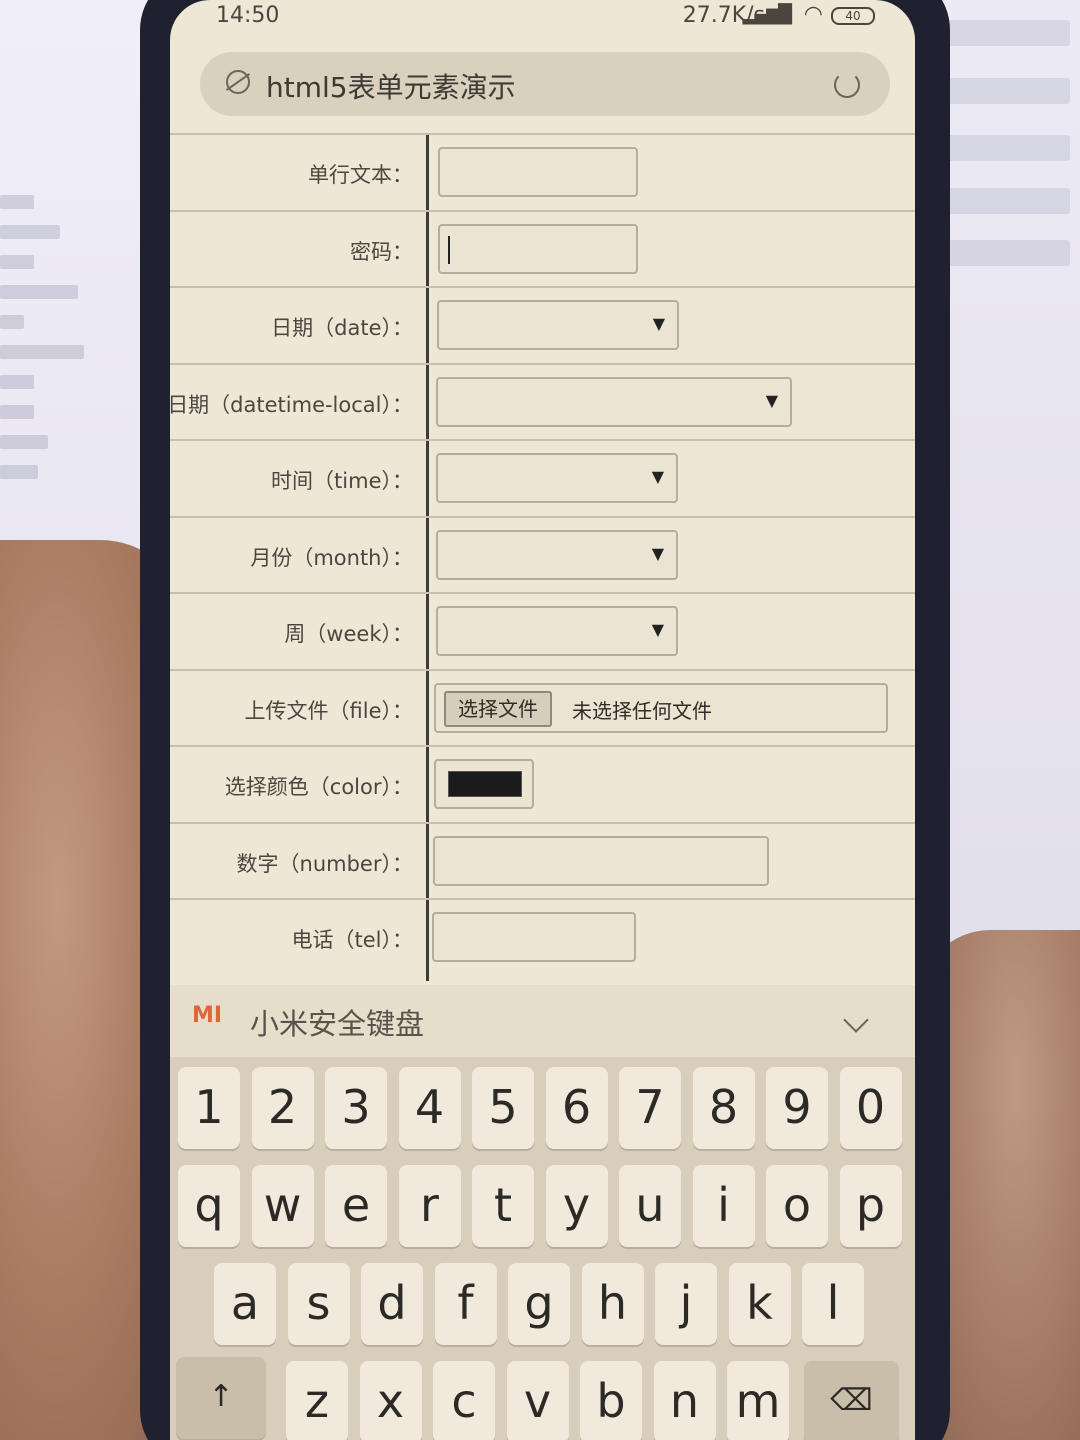 The height and width of the screenshot is (1440, 1080). Describe the element at coordinates (318, 787) in the screenshot. I see `label-color: 选择颜色（color）：` at that location.